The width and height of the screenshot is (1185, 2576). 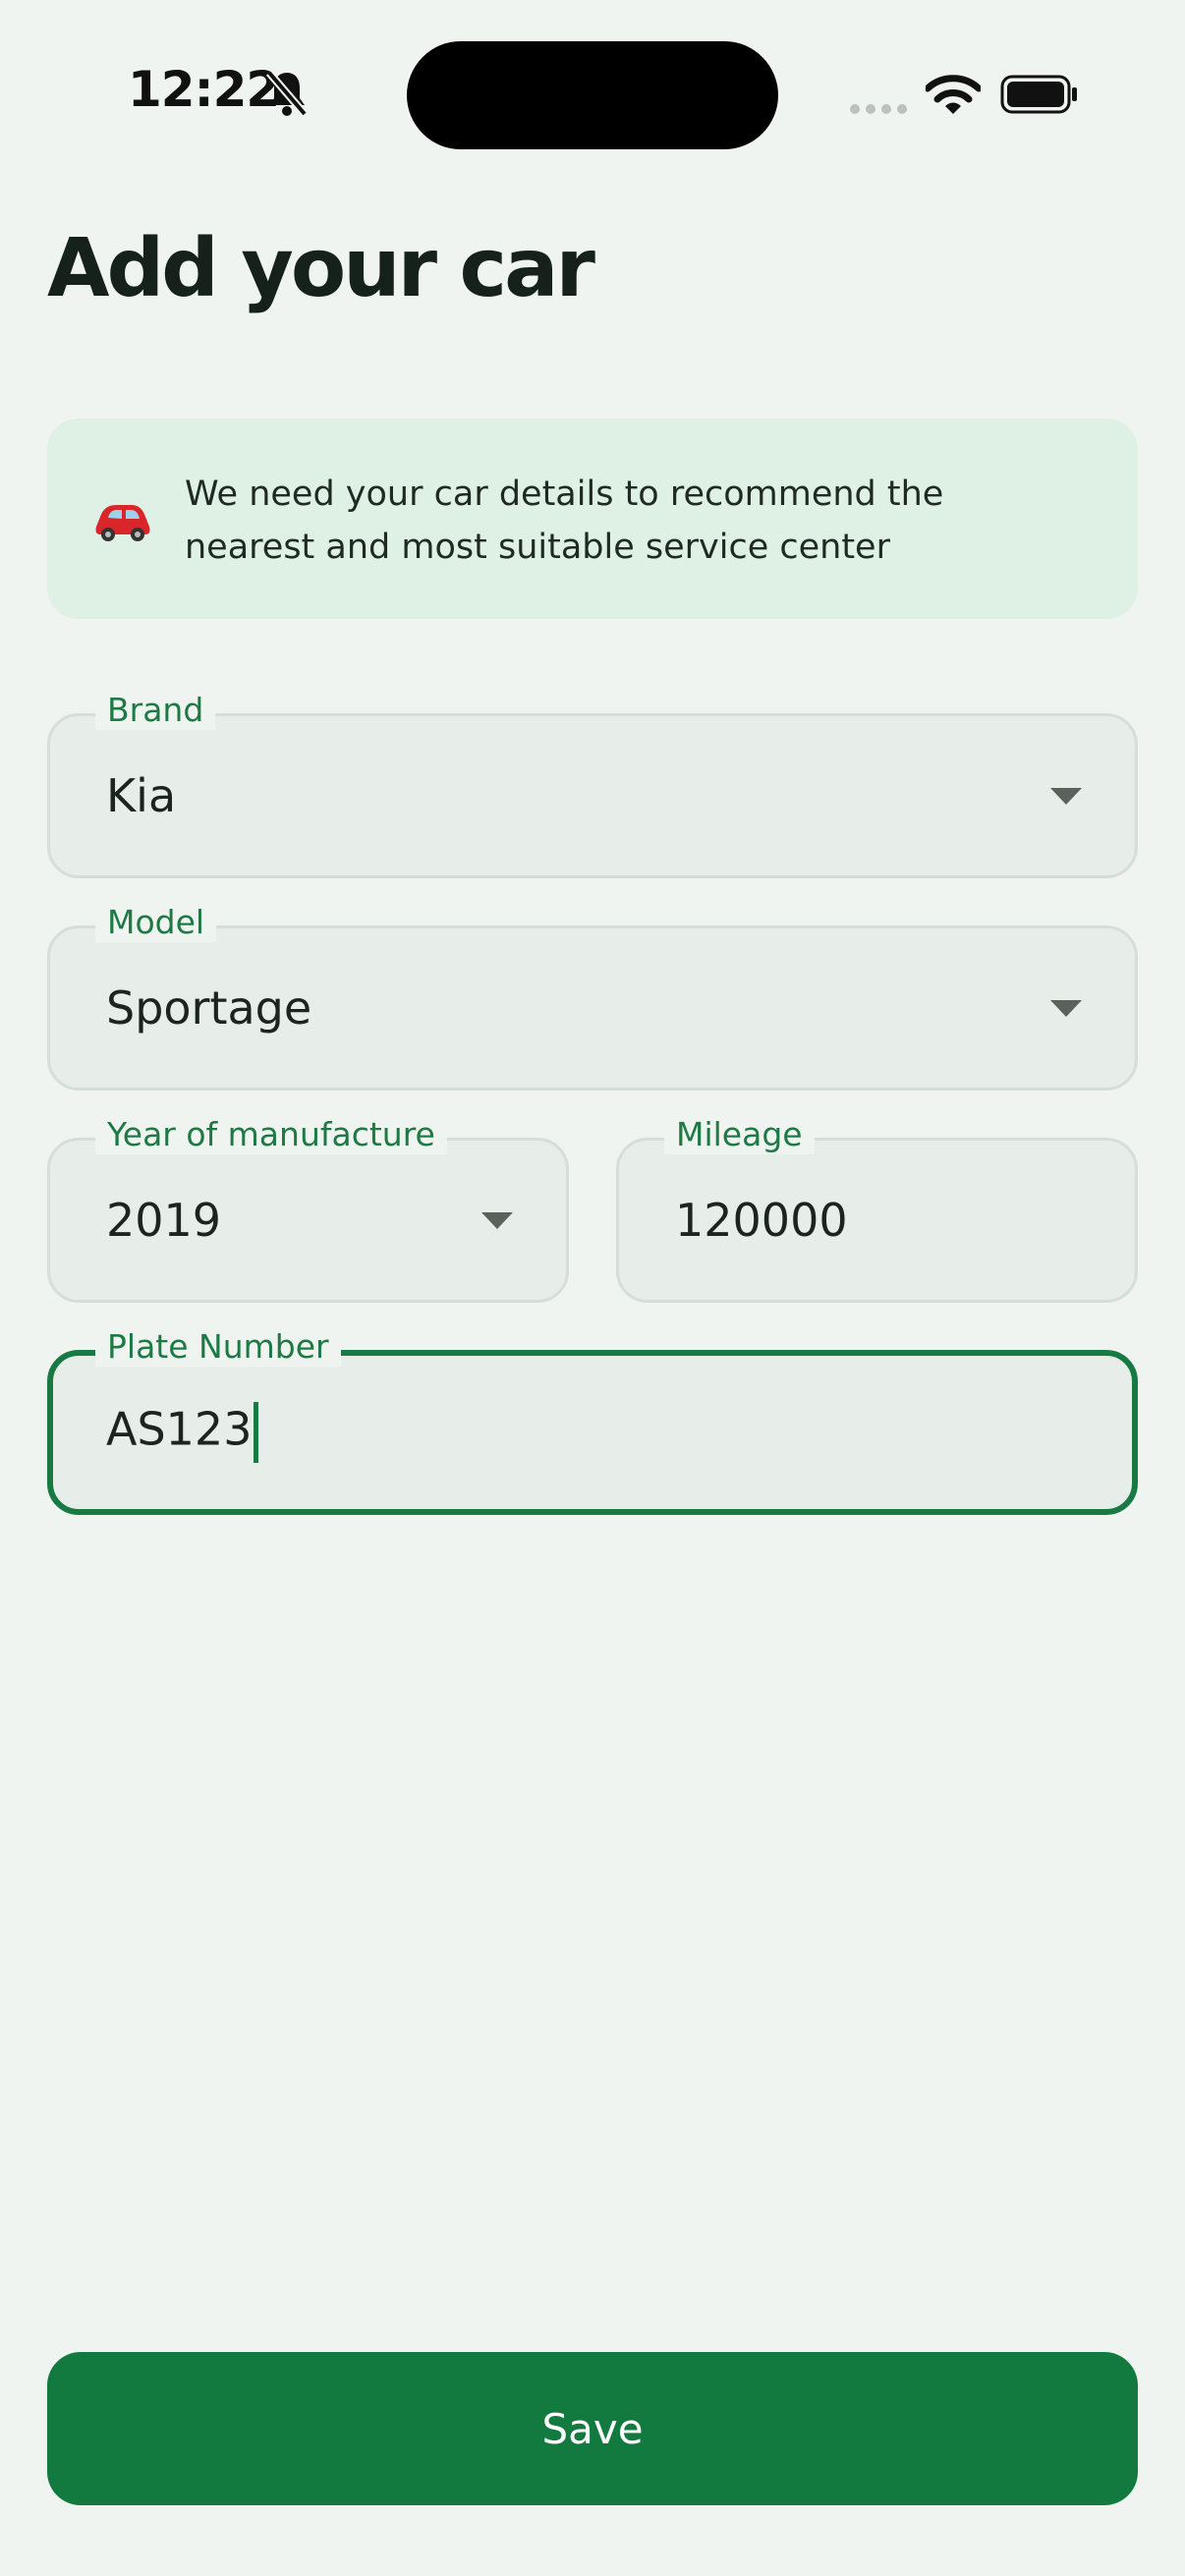 What do you see at coordinates (954, 94) in the screenshot?
I see `wifi-icon` at bounding box center [954, 94].